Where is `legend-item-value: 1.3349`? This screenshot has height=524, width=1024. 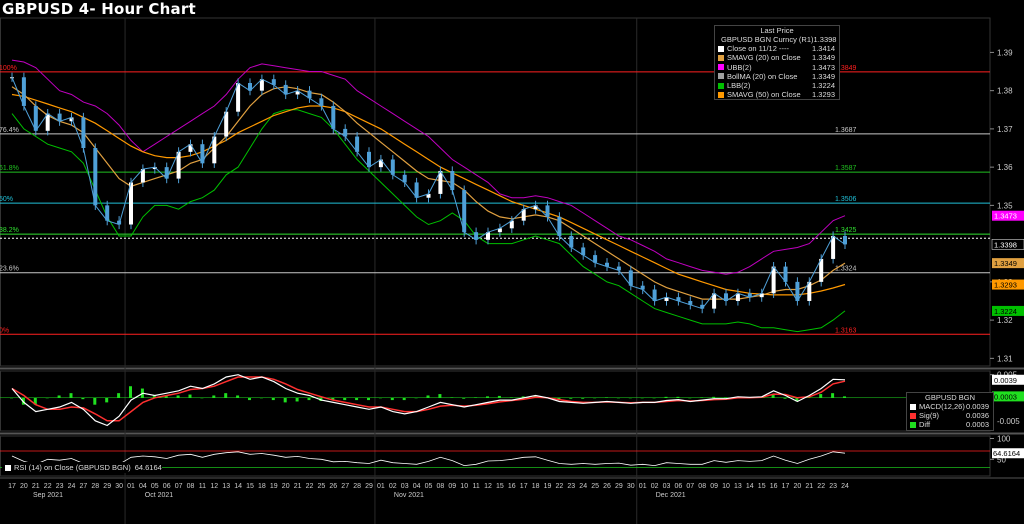 legend-item-value: 1.3349 is located at coordinates (823, 58).